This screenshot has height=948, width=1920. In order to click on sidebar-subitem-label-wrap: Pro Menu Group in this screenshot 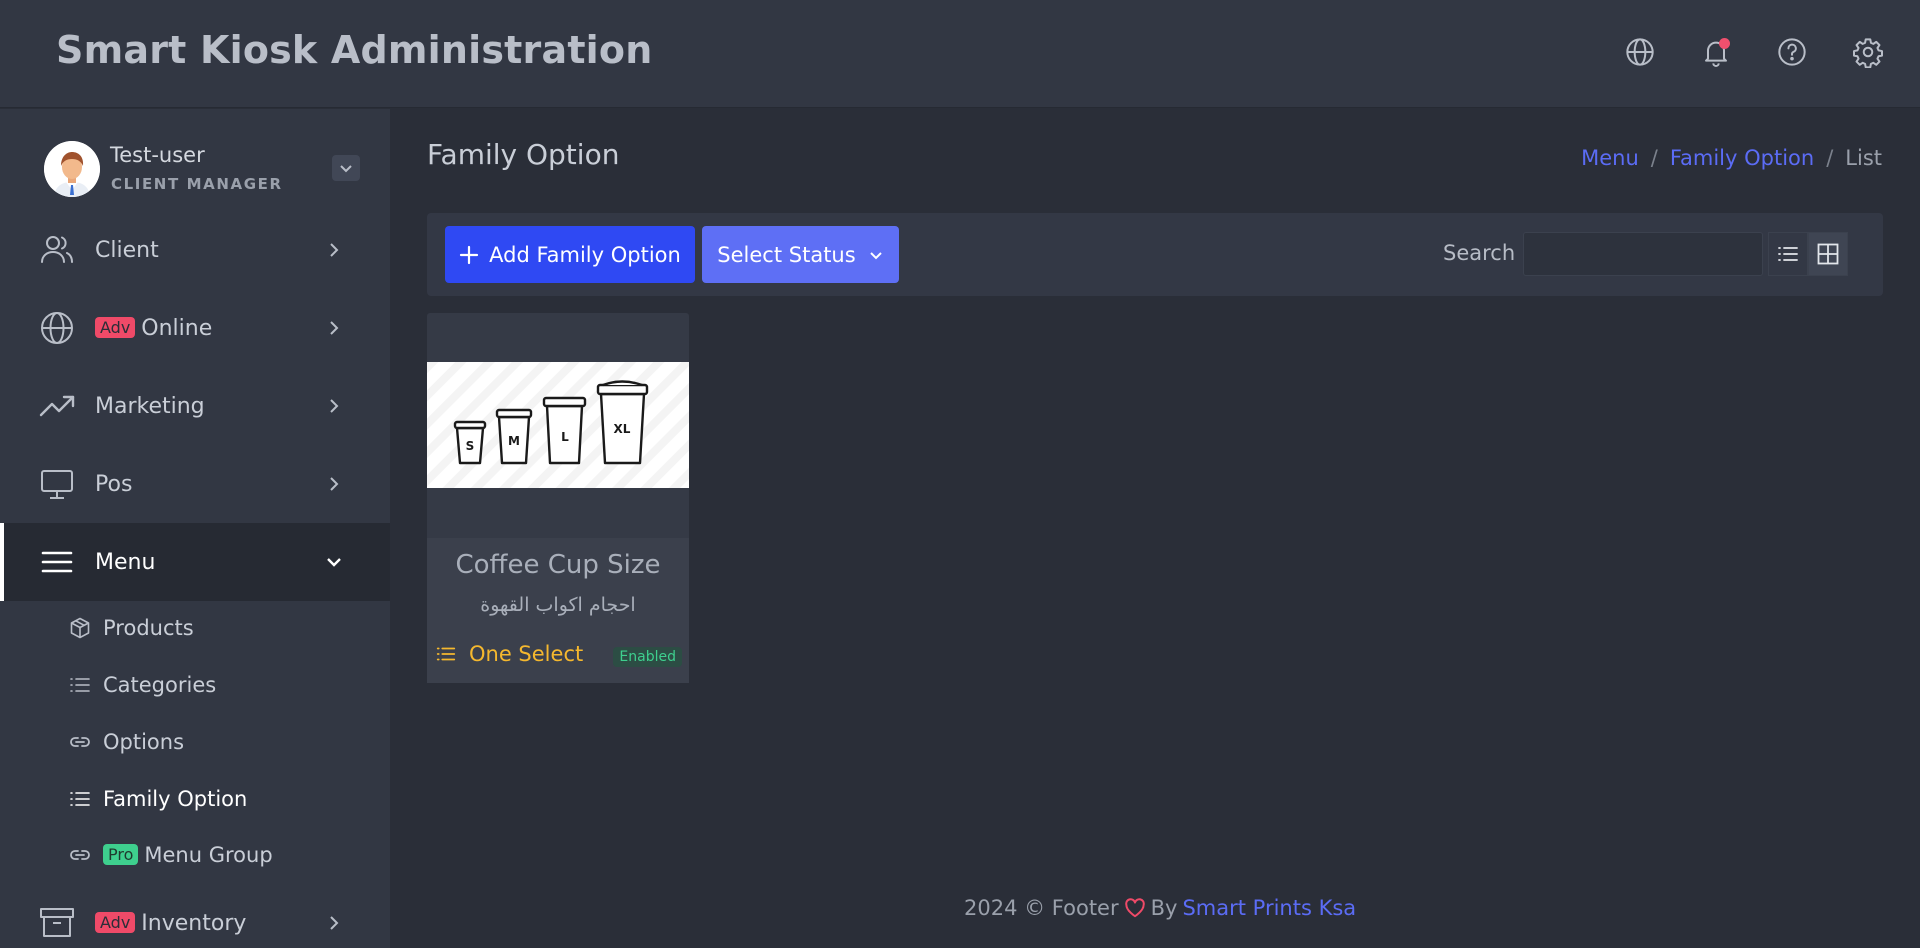, I will do `click(188, 855)`.